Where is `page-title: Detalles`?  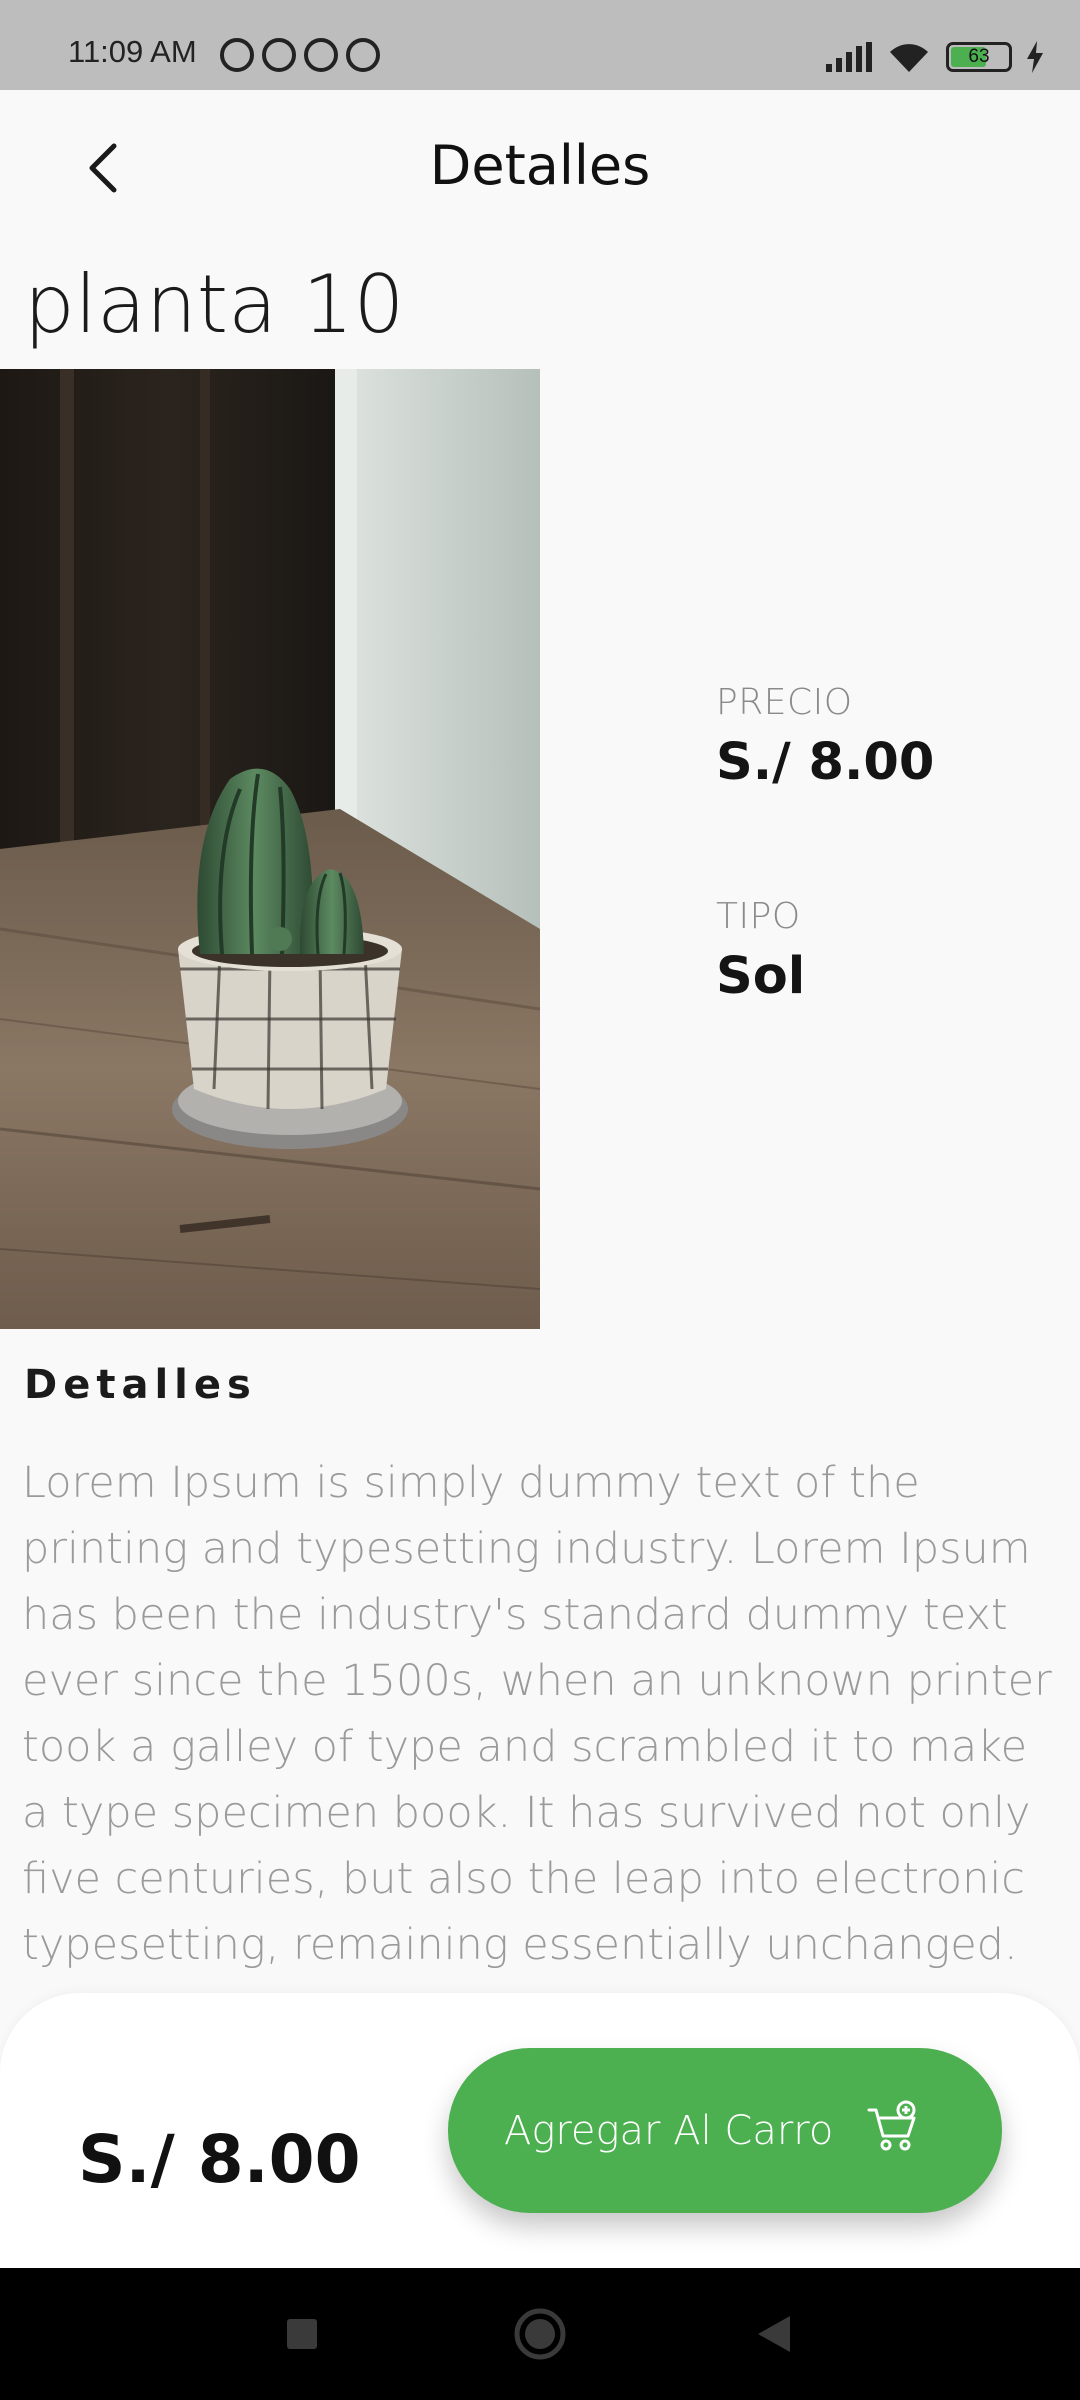 page-title: Detalles is located at coordinates (540, 165).